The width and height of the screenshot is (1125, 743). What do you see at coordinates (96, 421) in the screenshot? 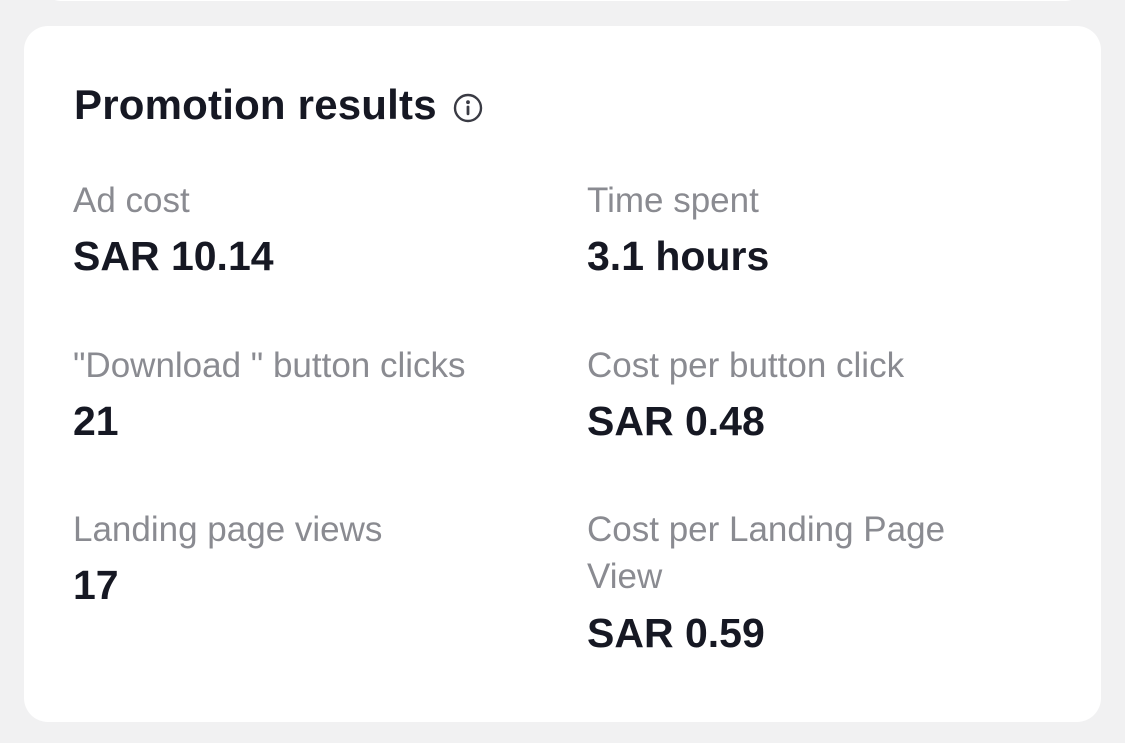
I see `metric-value: 21` at bounding box center [96, 421].